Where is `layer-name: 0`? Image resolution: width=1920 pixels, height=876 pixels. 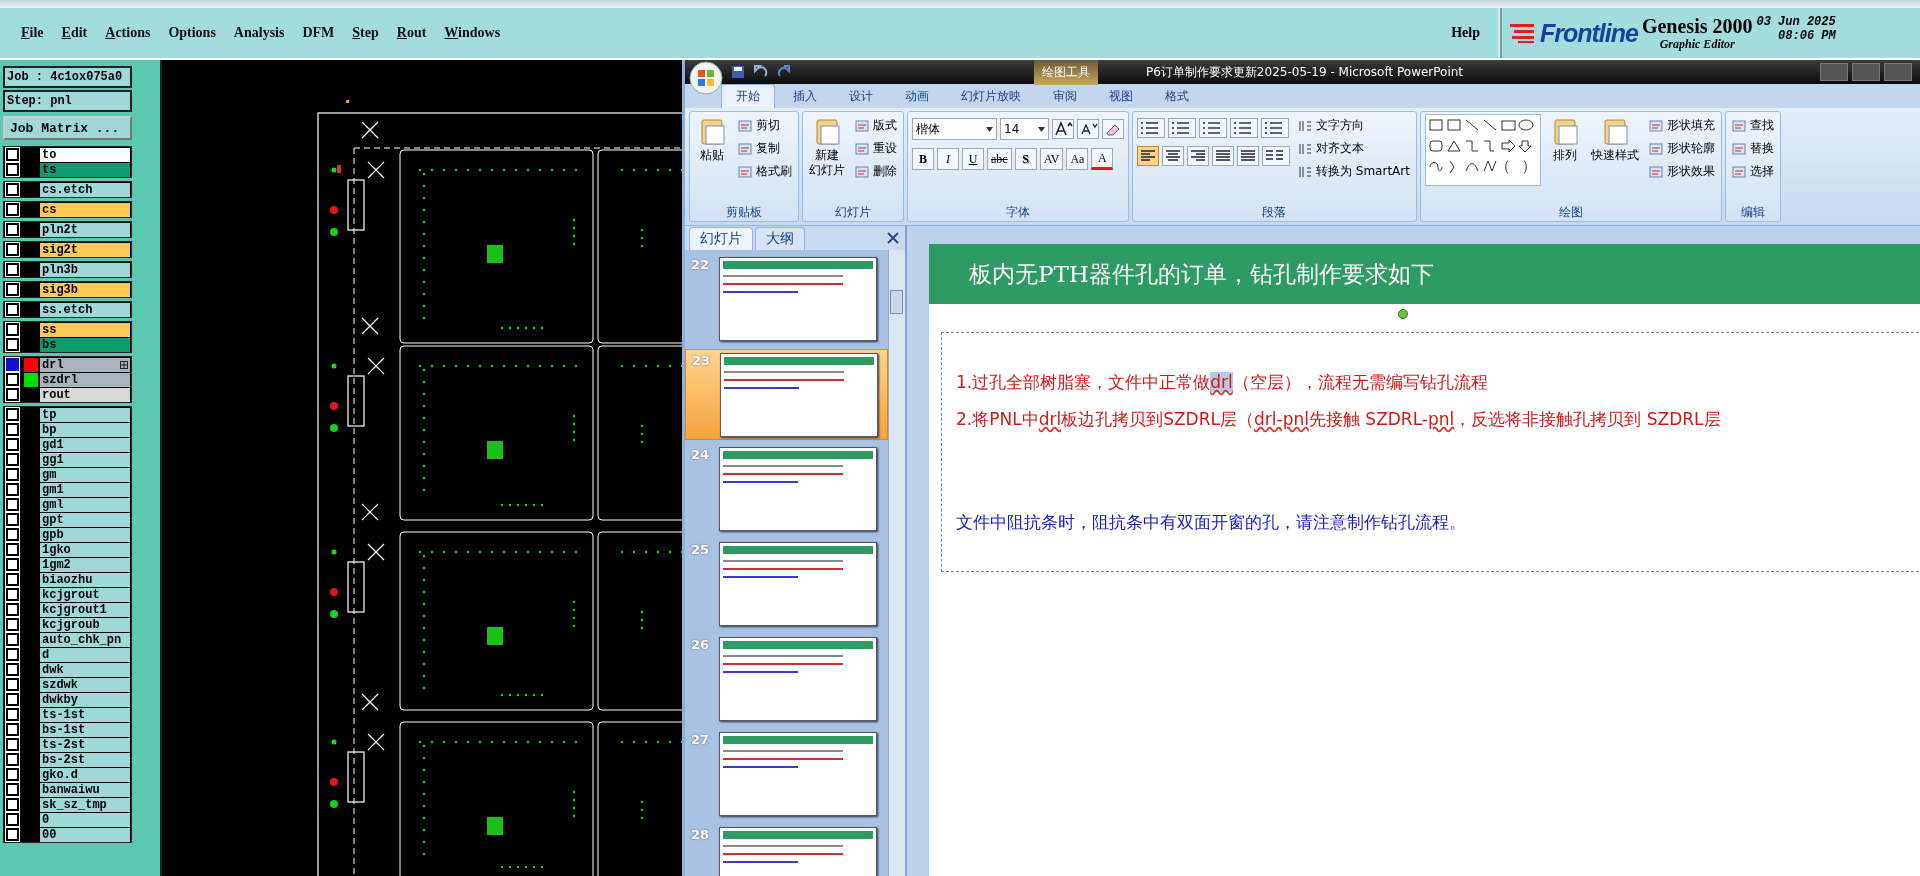 layer-name: 0 is located at coordinates (85, 819).